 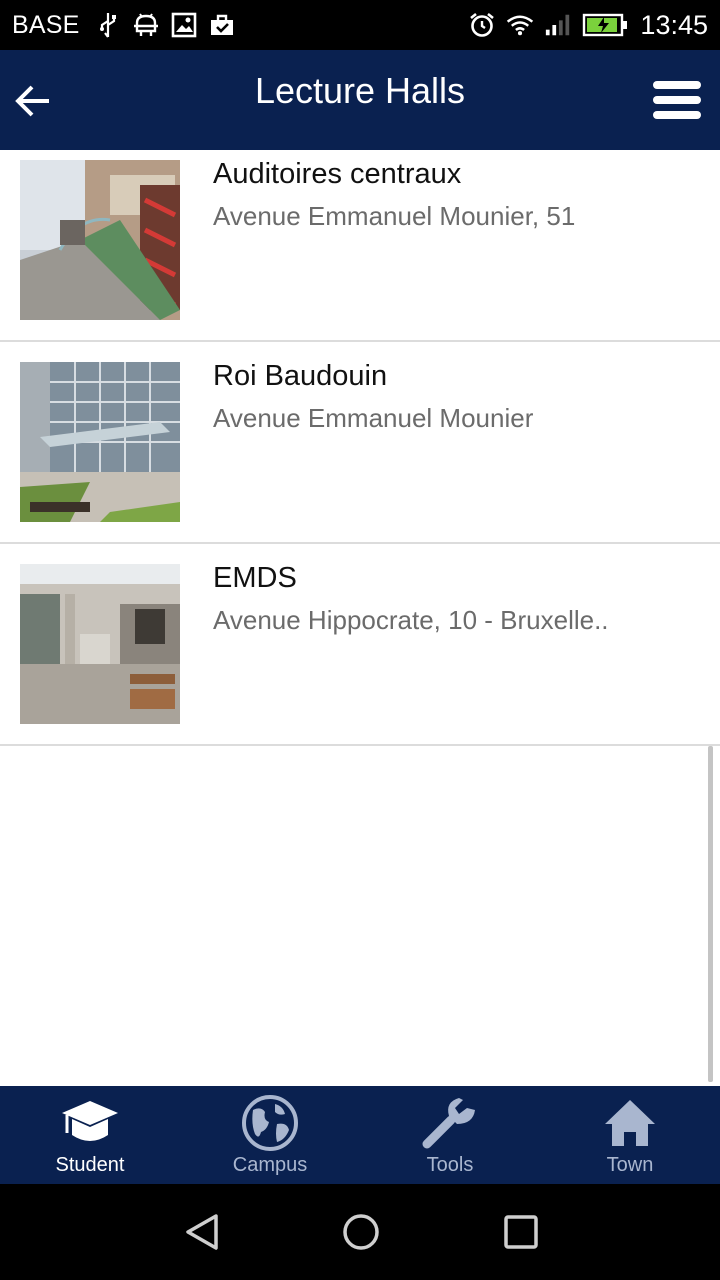 I want to click on page-title: Lecture Halls, so click(x=360, y=90).